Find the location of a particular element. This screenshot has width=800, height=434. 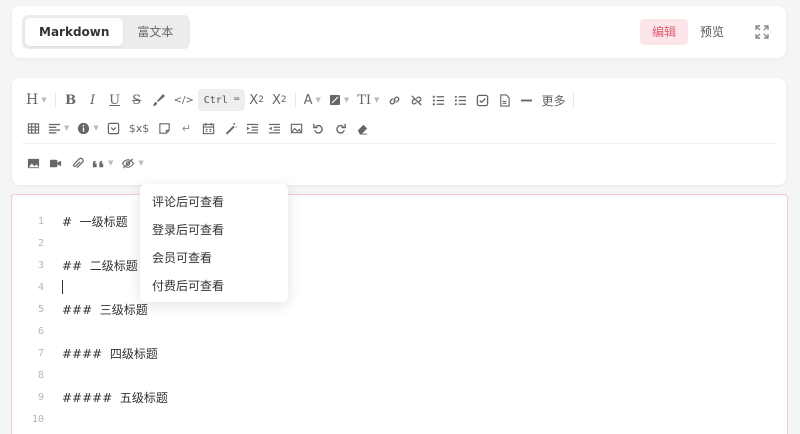

editor-line: 2 is located at coordinates (37, 243).